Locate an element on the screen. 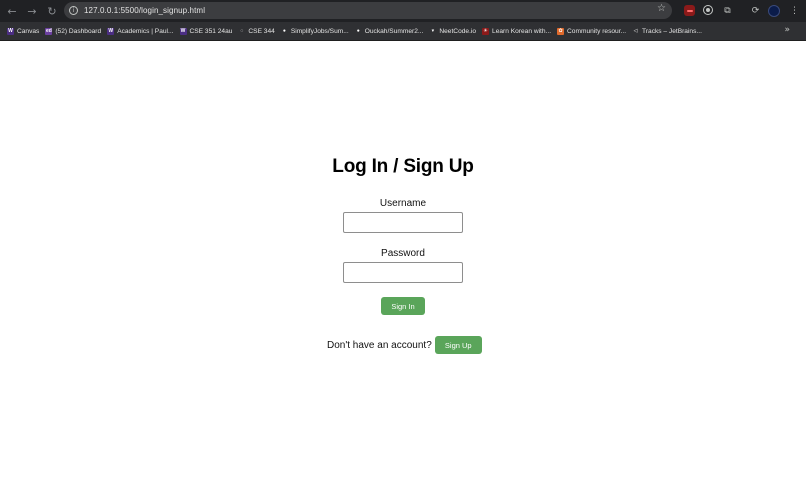 The image size is (806, 480). site-info-icon: i is located at coordinates (73, 10).